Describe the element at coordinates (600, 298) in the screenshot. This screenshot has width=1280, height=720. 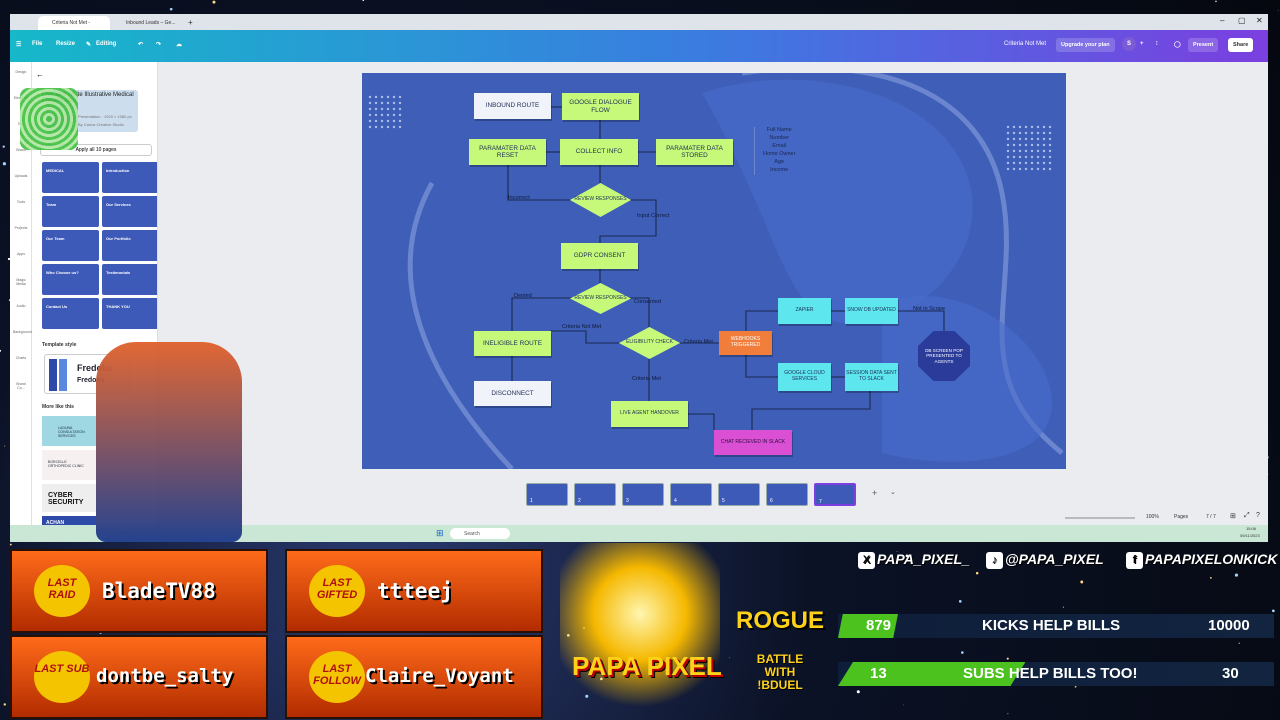
I see `node-review-responses-2: REVIEW RESPONSES` at that location.